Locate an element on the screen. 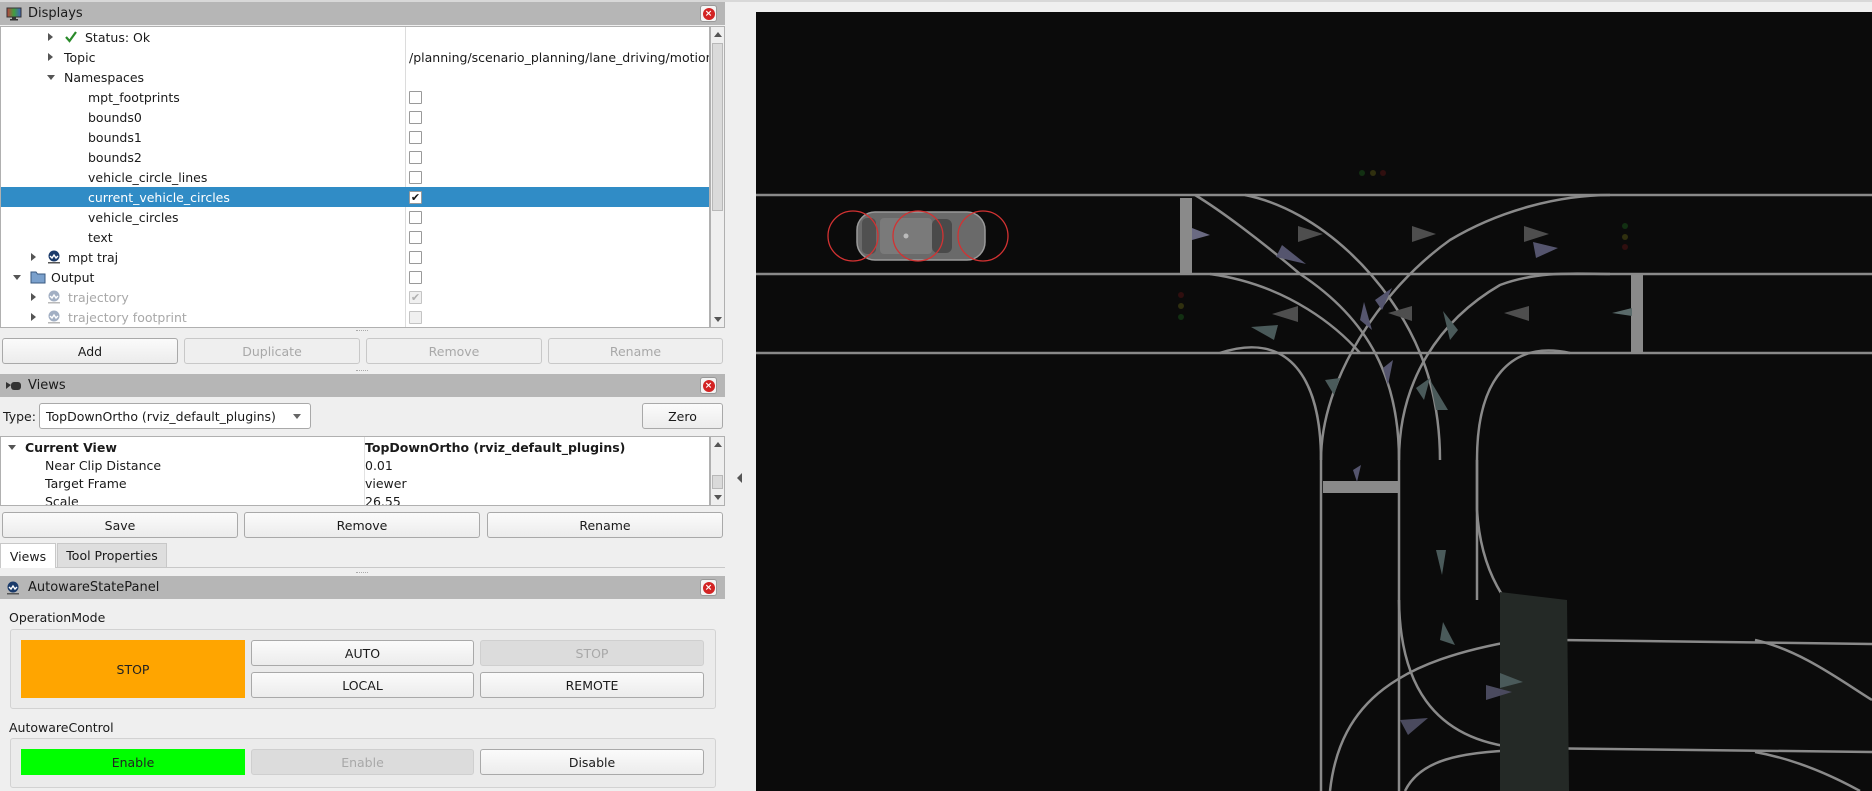  close-icon: × is located at coordinates (708, 385).